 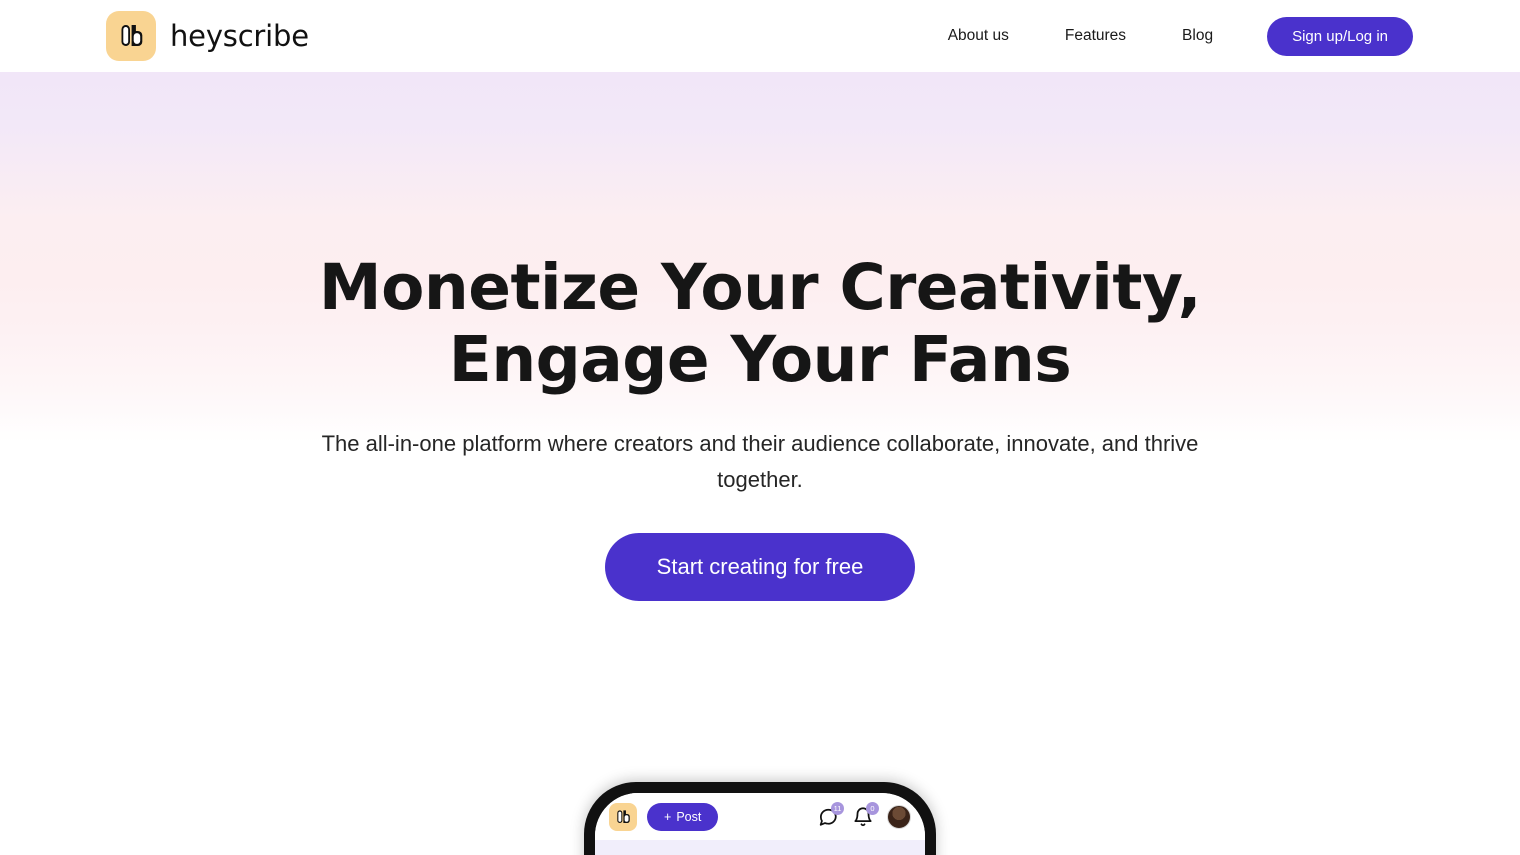 I want to click on nav-link-features: Features, so click(x=1095, y=36).